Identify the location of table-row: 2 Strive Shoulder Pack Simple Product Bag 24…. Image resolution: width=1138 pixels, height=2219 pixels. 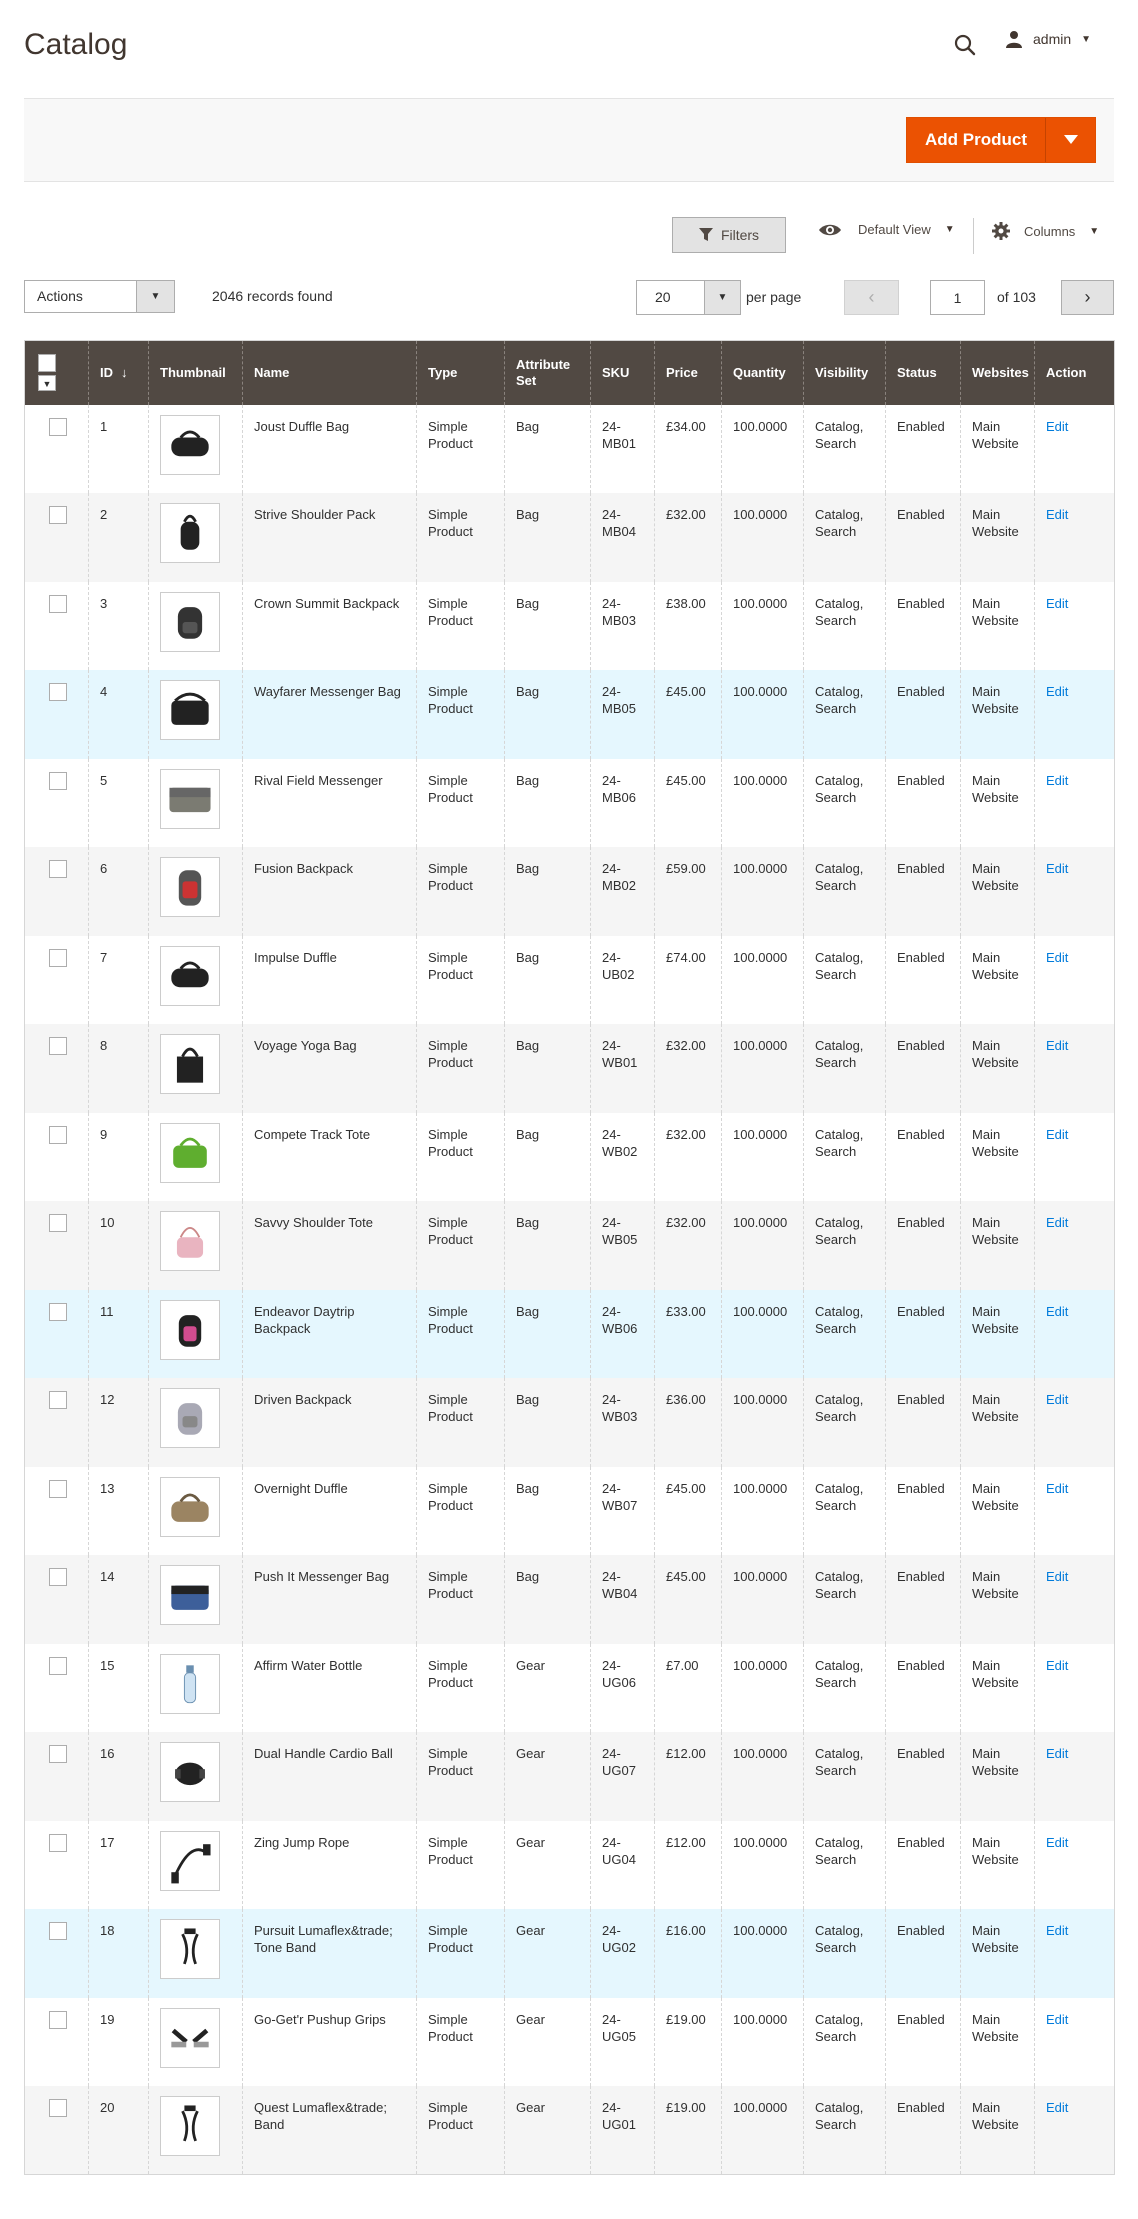
(569, 537).